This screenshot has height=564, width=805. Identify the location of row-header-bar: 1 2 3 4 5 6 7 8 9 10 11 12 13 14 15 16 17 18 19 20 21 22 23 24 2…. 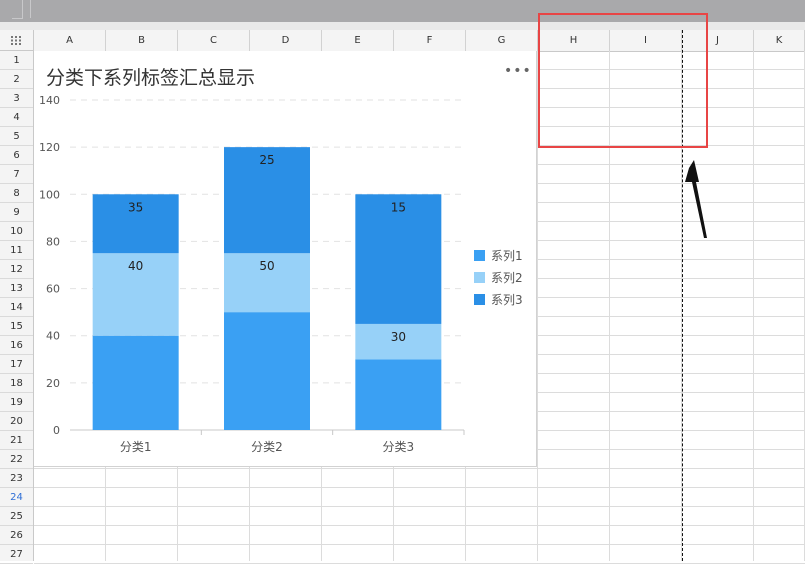
(17, 307).